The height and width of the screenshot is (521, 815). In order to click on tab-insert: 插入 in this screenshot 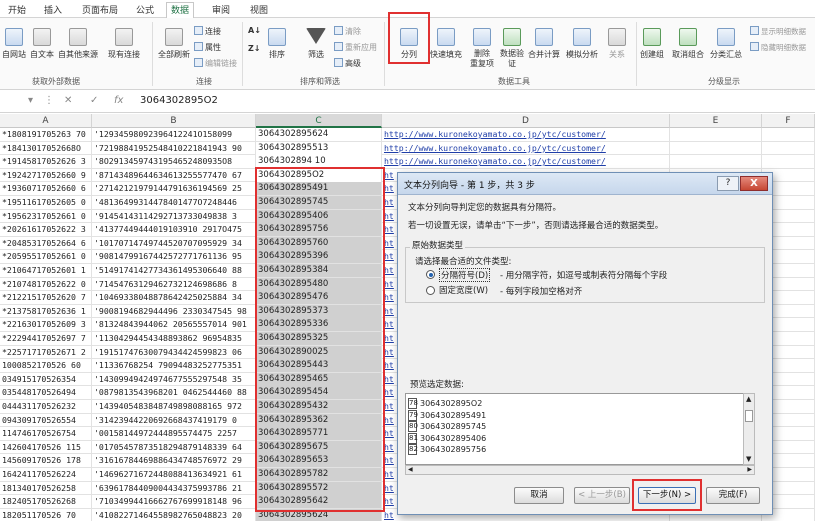, I will do `click(53, 10)`.